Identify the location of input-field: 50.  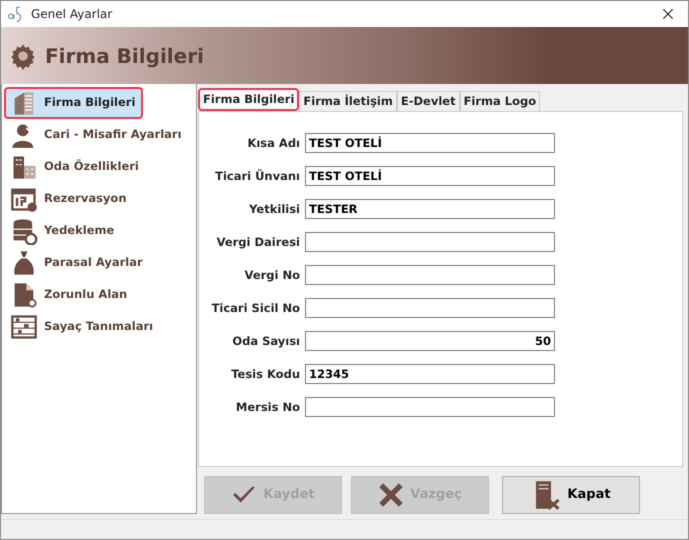
(430, 341).